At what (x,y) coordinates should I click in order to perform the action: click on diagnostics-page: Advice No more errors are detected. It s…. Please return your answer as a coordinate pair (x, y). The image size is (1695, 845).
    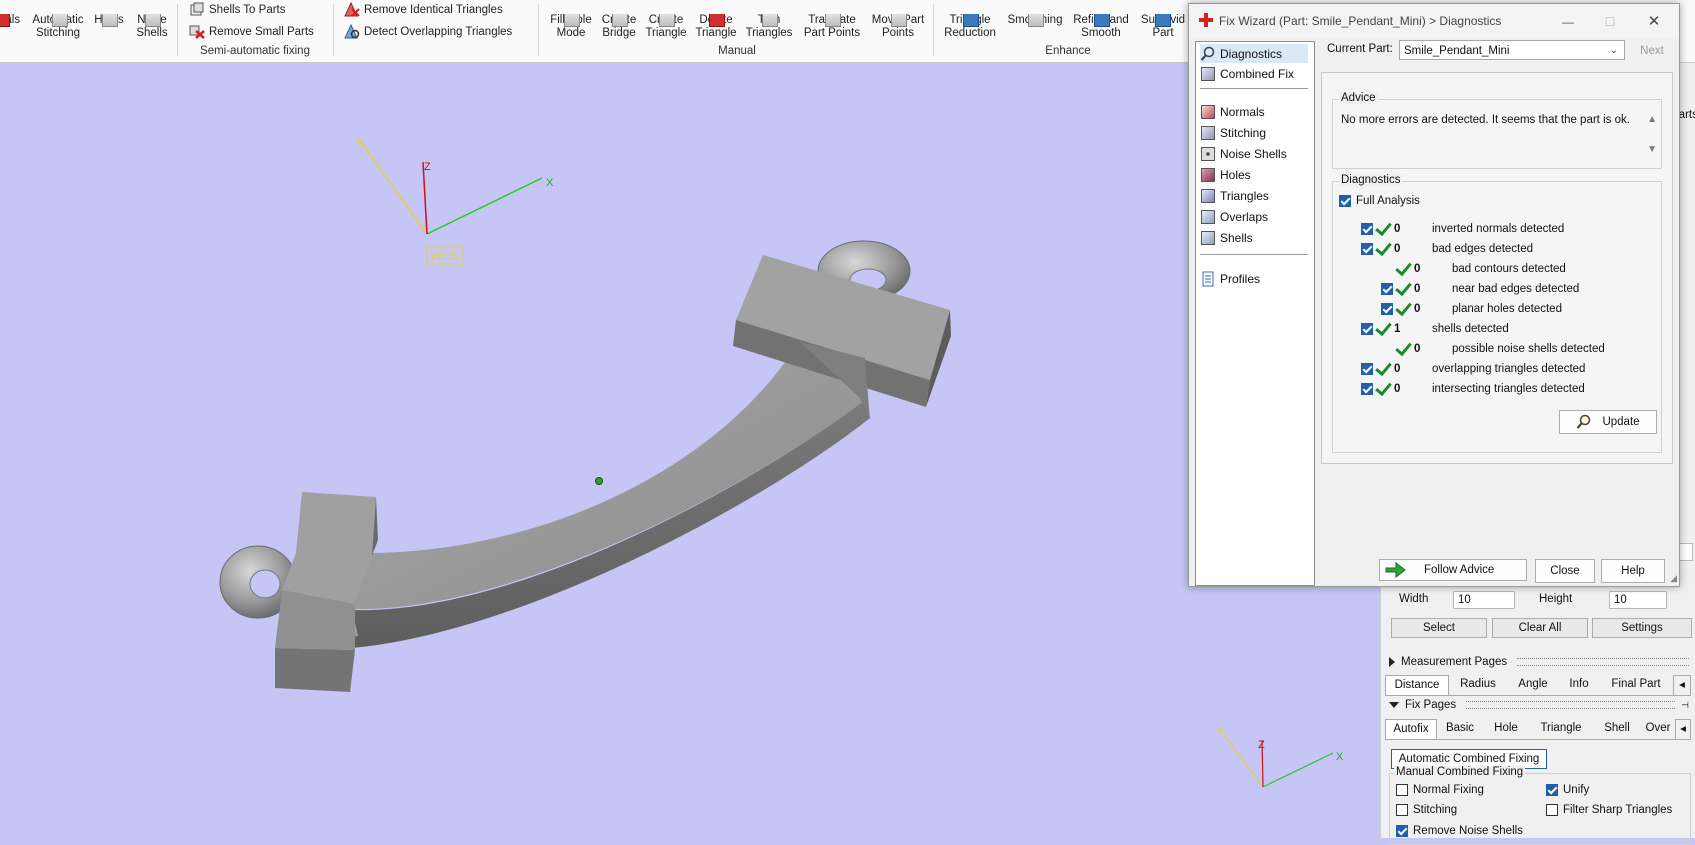
    Looking at the image, I should click on (1497, 268).